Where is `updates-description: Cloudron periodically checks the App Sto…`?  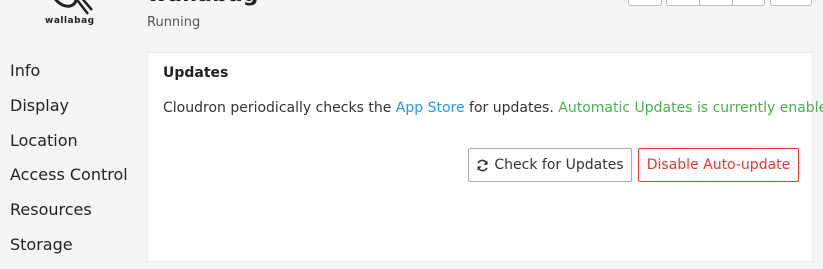
updates-description: Cloudron periodically checks the App Sto… is located at coordinates (493, 108).